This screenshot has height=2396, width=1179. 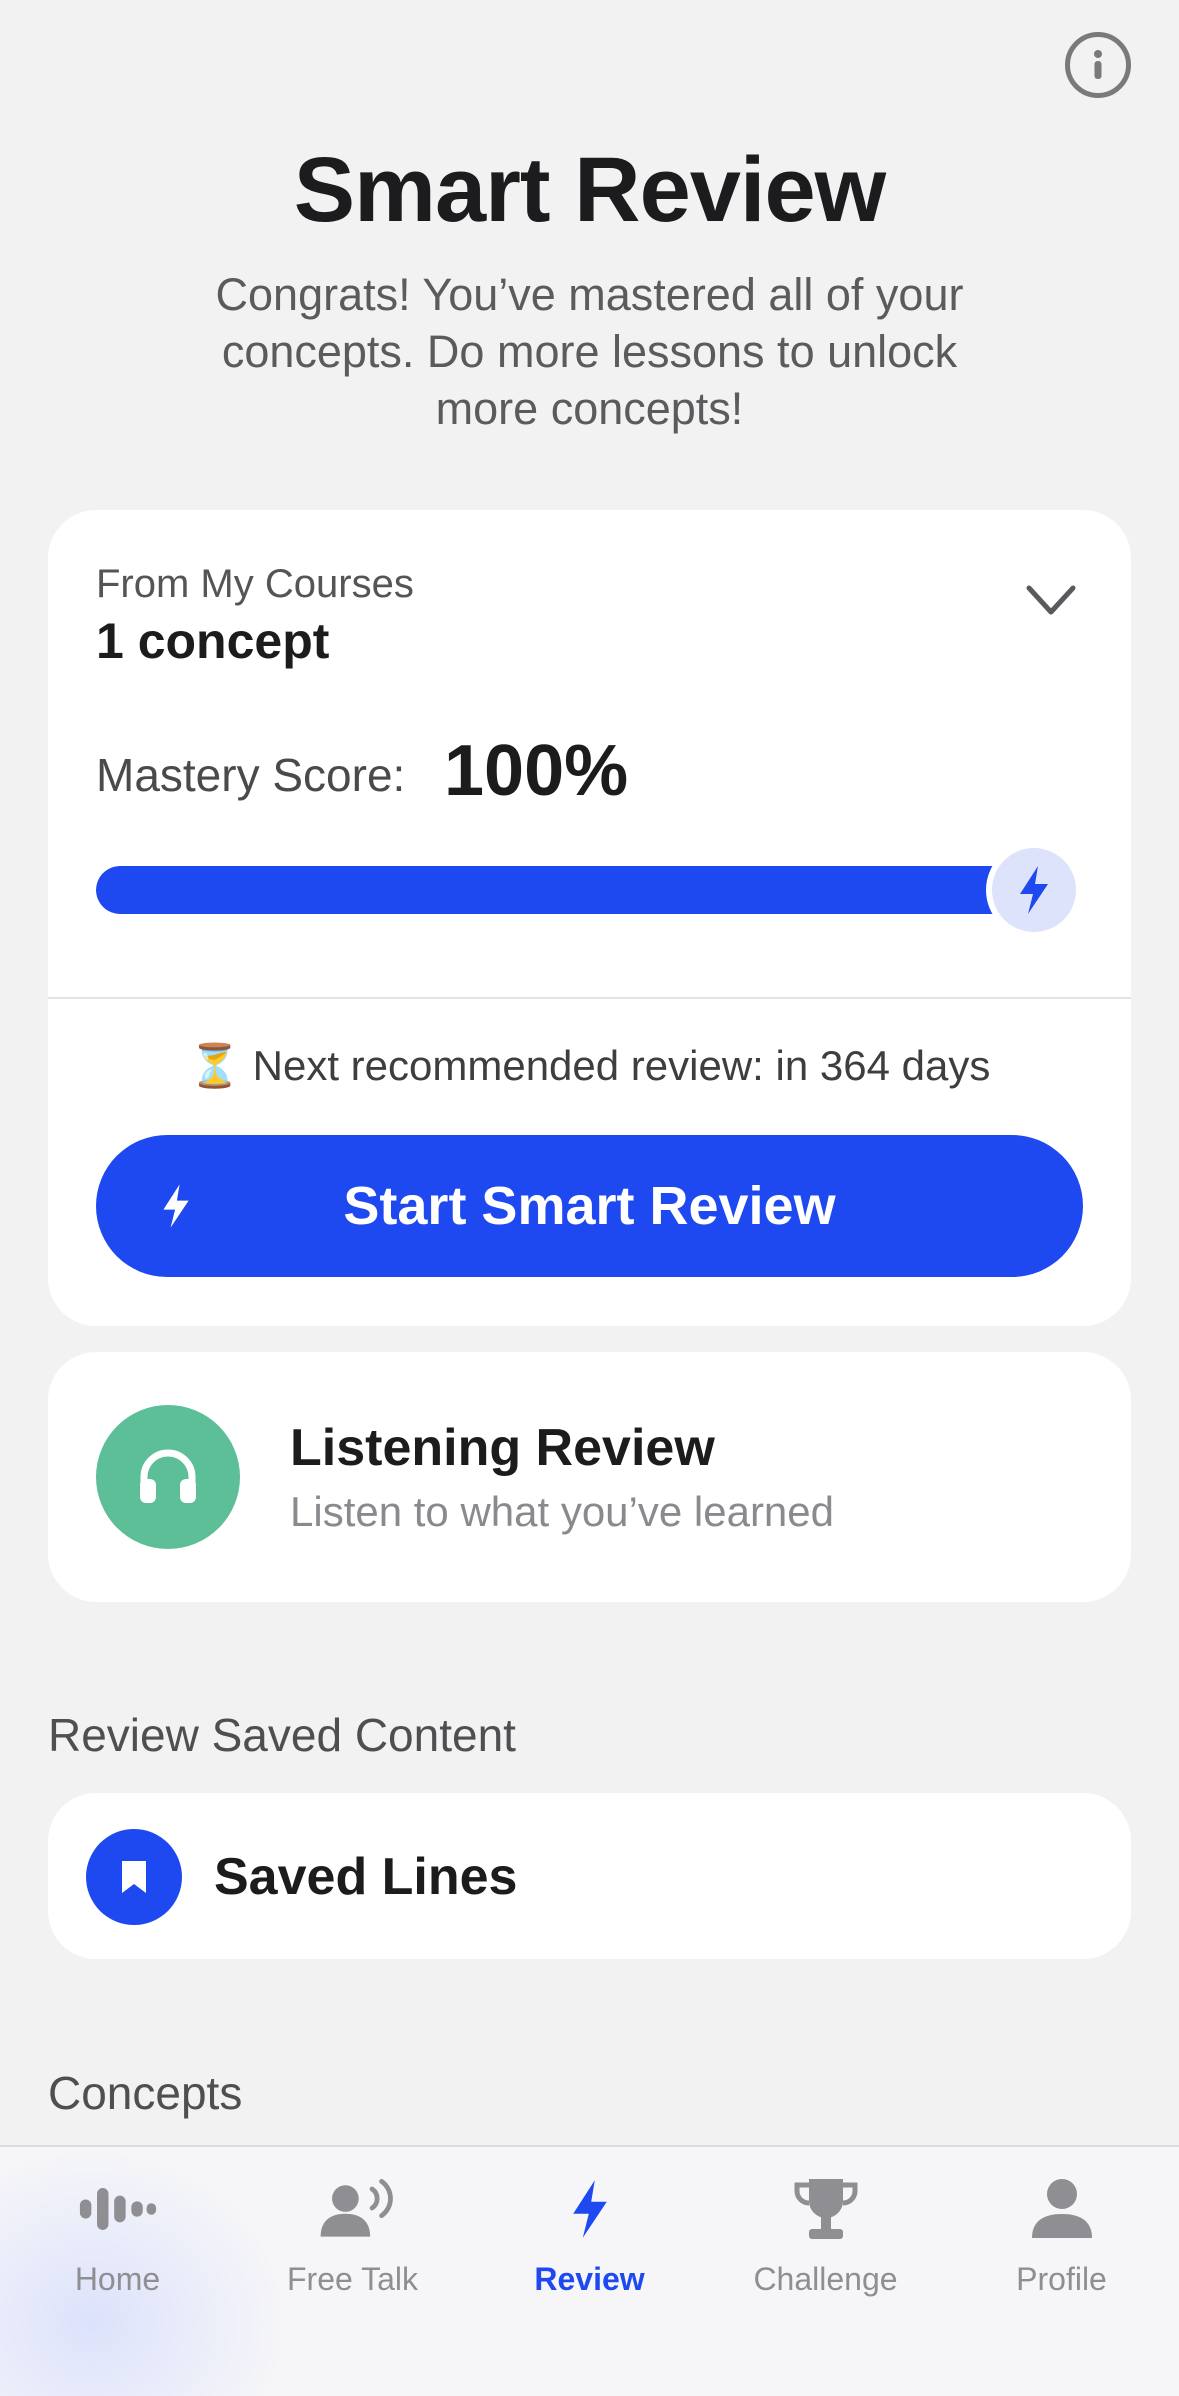 I want to click on mastery-progress-bar, so click(x=567, y=890).